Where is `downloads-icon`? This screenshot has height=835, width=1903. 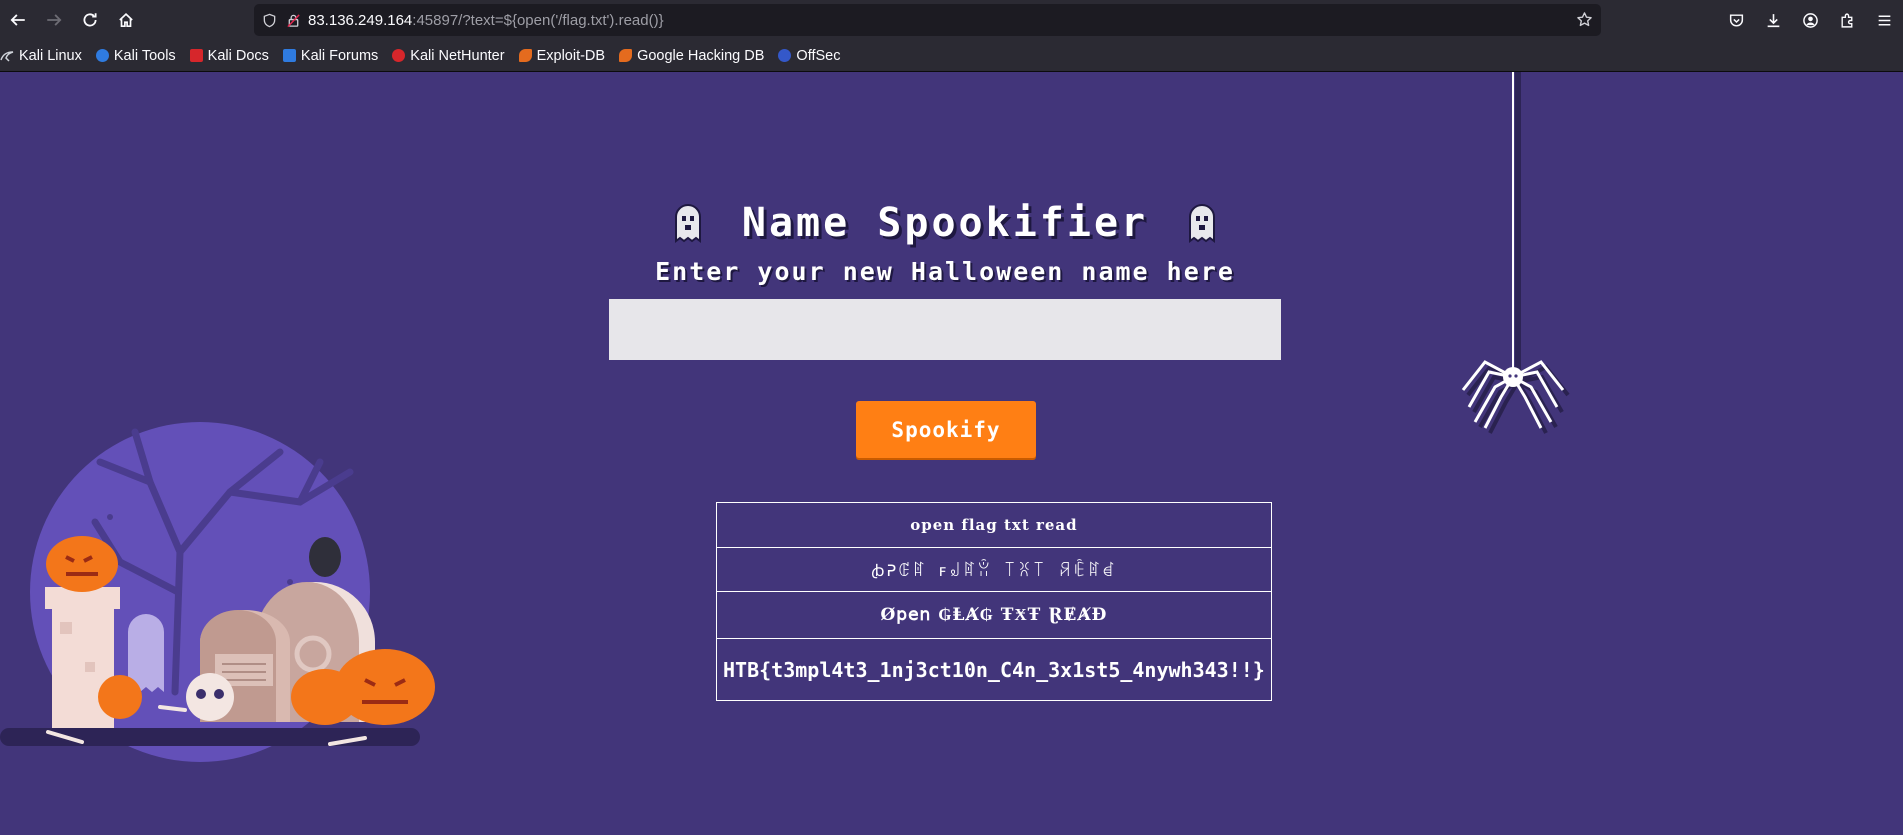
downloads-icon is located at coordinates (1773, 20).